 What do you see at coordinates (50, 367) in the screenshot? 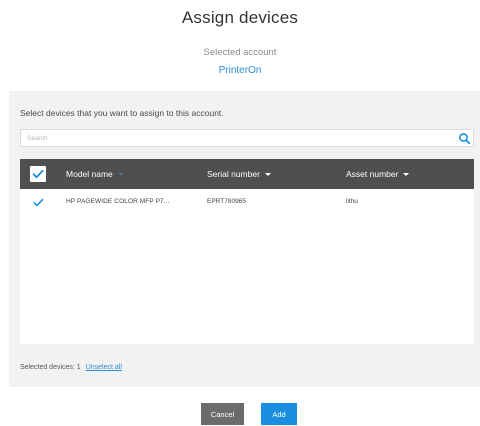
I see `selected-devices-count: Selected devices: 1` at bounding box center [50, 367].